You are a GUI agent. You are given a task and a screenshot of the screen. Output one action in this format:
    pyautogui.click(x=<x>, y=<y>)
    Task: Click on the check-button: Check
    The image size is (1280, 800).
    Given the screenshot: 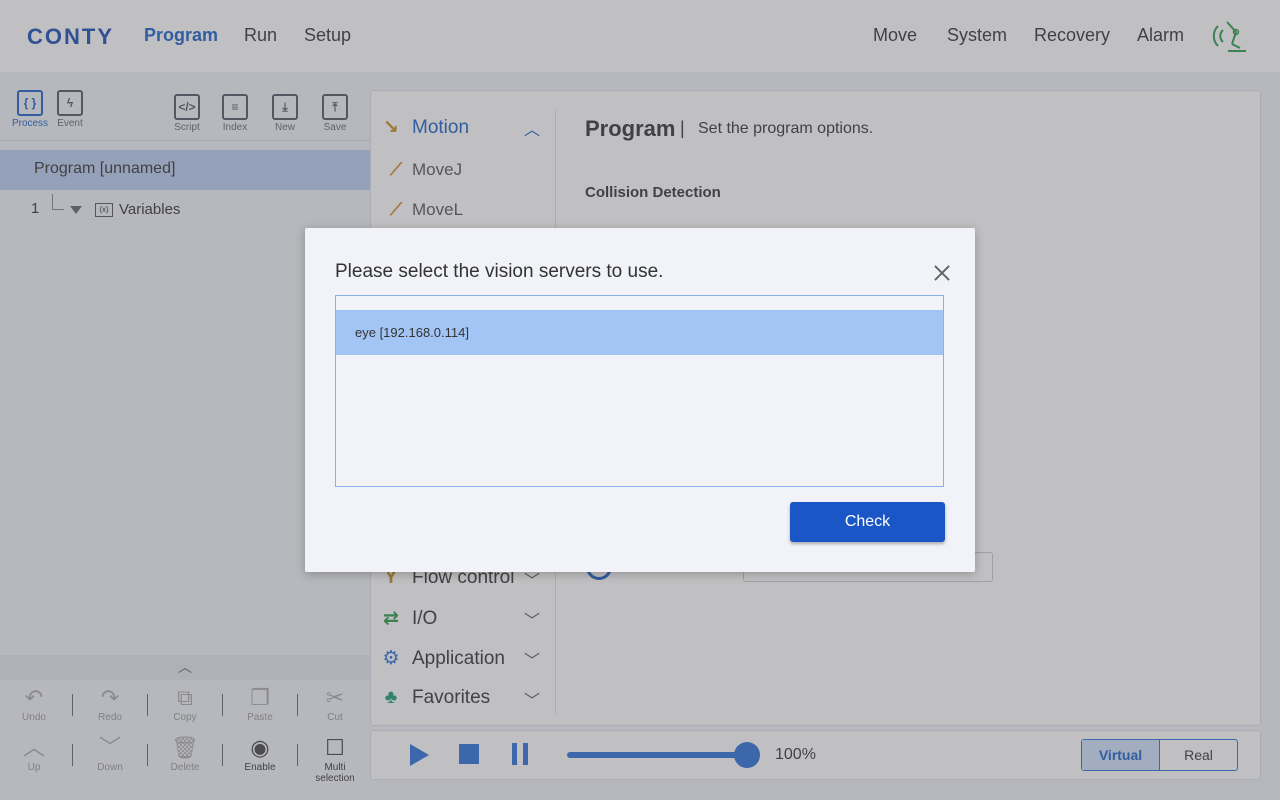 What is the action you would take?
    pyautogui.click(x=867, y=522)
    